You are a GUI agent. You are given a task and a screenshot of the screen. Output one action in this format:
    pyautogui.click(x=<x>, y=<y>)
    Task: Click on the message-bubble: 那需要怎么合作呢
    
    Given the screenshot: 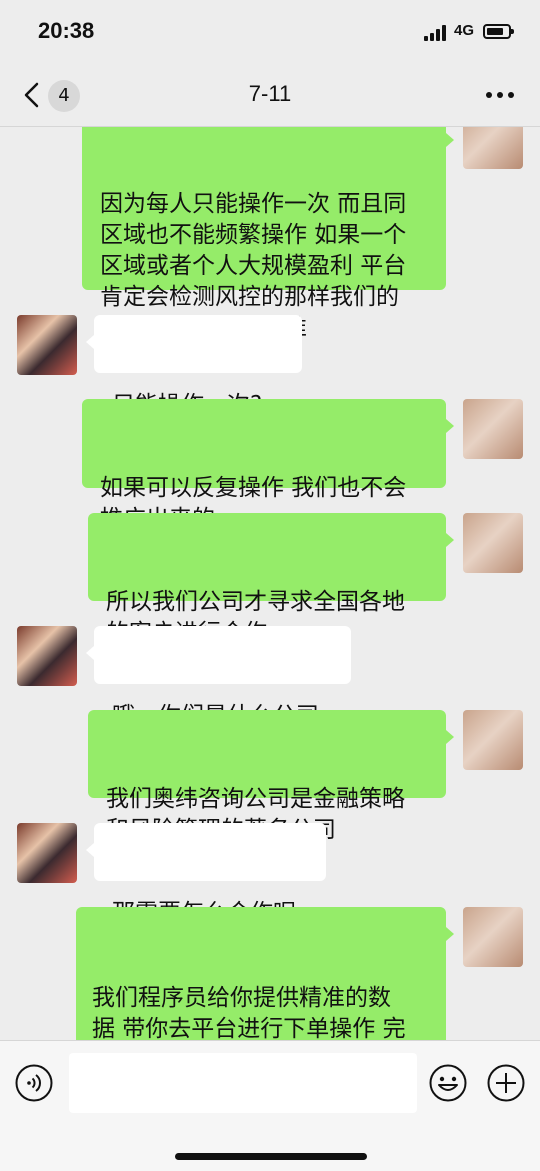 What is the action you would take?
    pyautogui.click(x=210, y=874)
    